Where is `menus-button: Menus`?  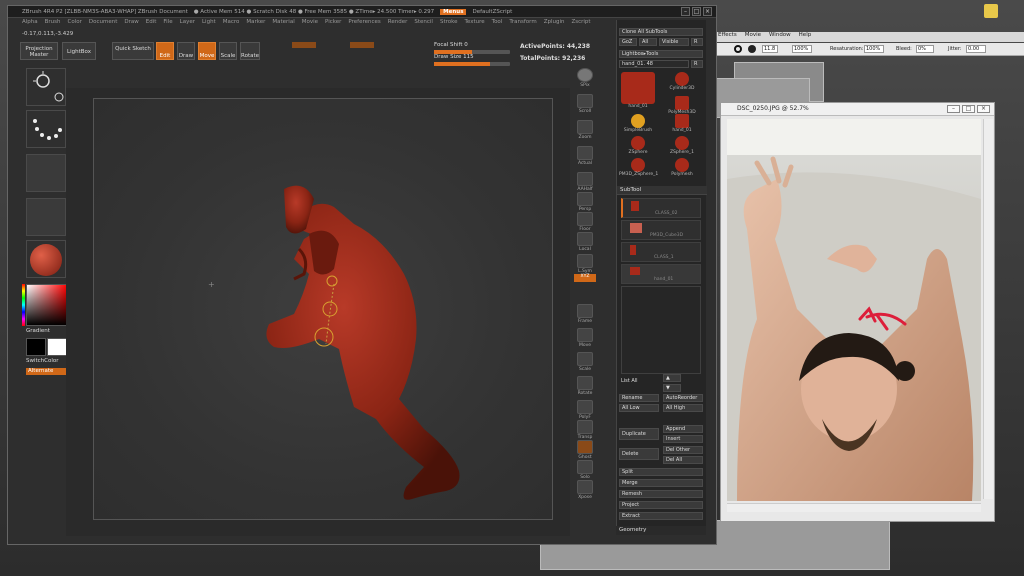 menus-button: Menus is located at coordinates (453, 11).